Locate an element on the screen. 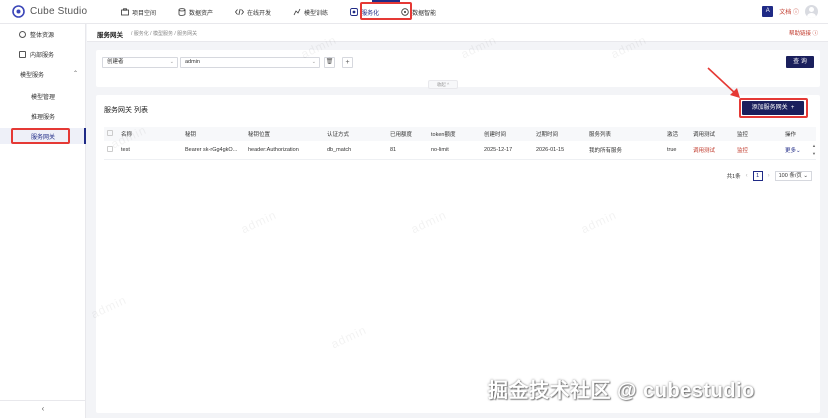 The width and height of the screenshot is (828, 418). sidebar-item-label: 内部服务 is located at coordinates (42, 55).